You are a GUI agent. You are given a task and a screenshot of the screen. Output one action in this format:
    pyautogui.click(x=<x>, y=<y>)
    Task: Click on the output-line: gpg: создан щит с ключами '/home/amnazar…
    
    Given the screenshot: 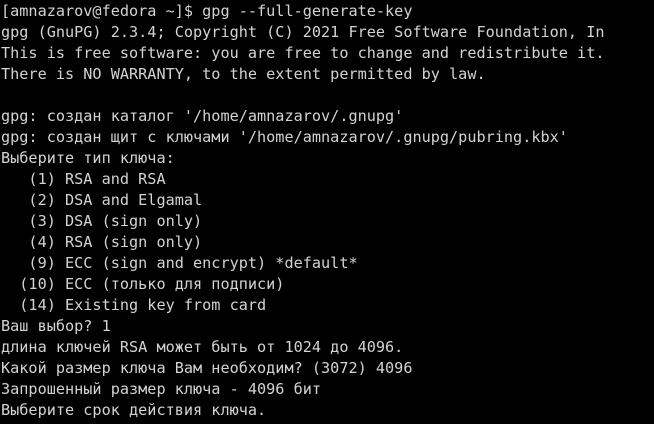 What is the action you would take?
    pyautogui.click(x=284, y=137)
    